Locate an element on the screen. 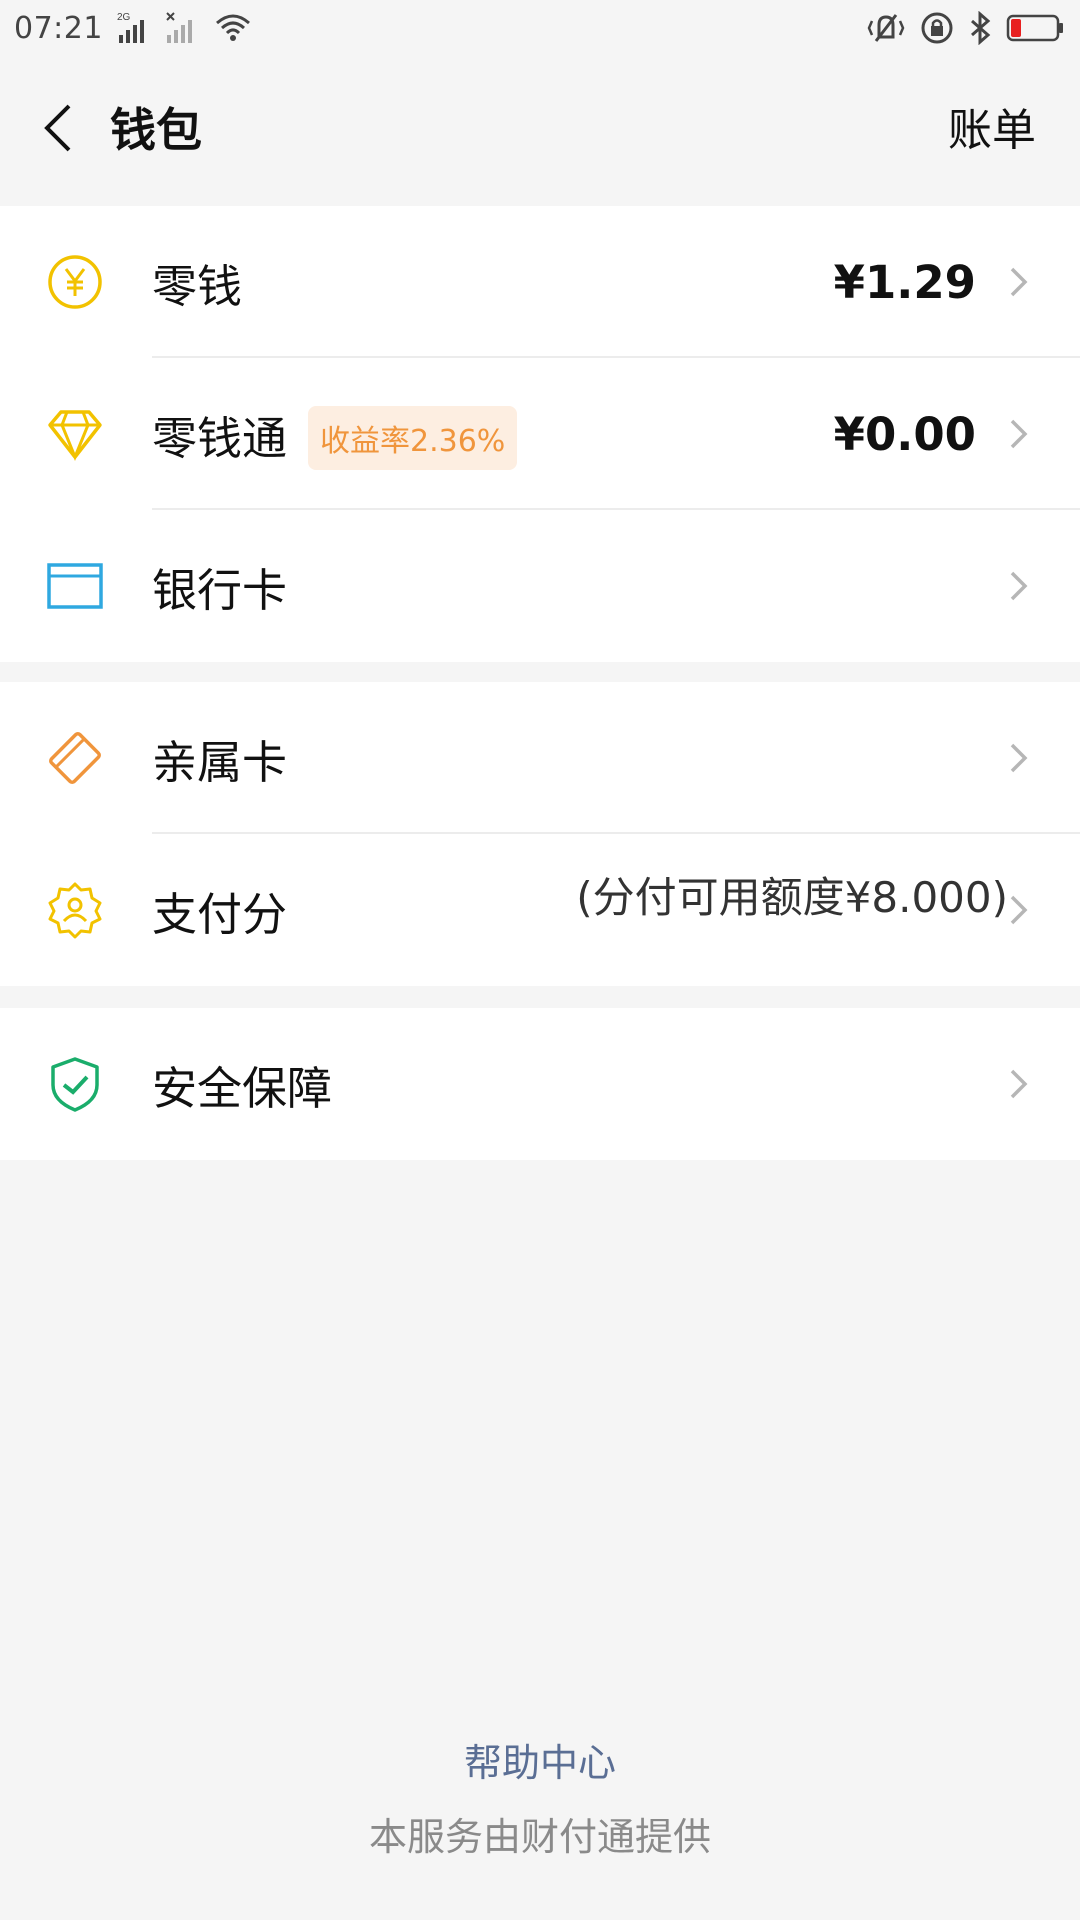  wallet-section-security: 安全保障 is located at coordinates (540, 1084).